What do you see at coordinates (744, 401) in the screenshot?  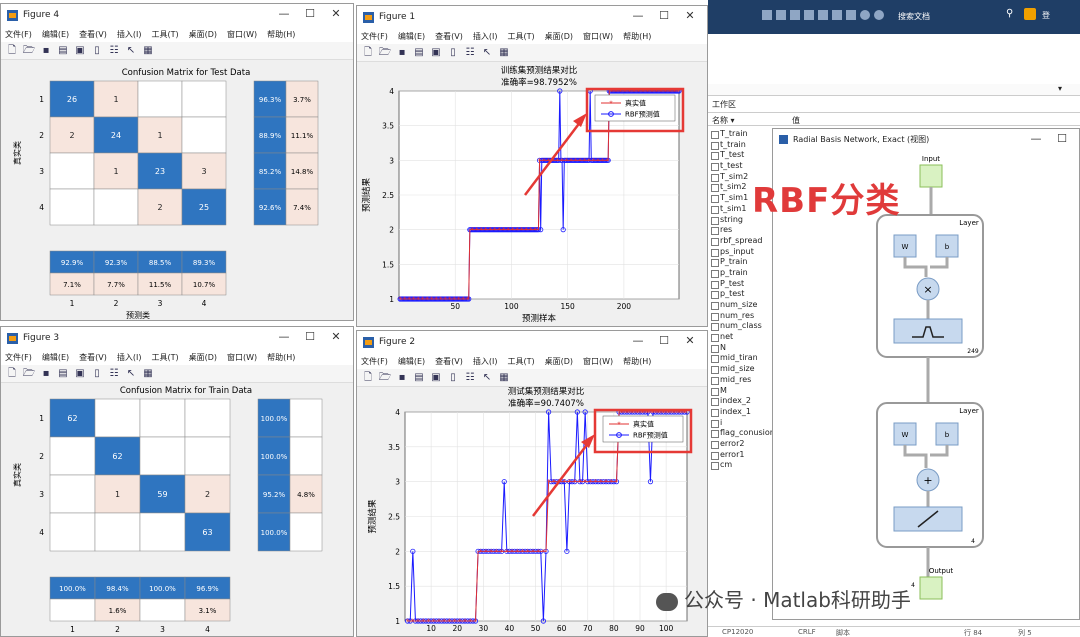 I see `workspace-variable: index_2` at bounding box center [744, 401].